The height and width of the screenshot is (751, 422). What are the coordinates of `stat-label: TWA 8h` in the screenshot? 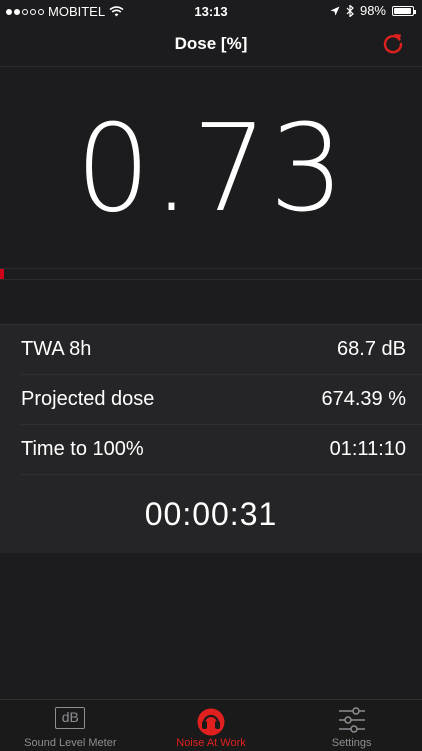 It's located at (56, 349).